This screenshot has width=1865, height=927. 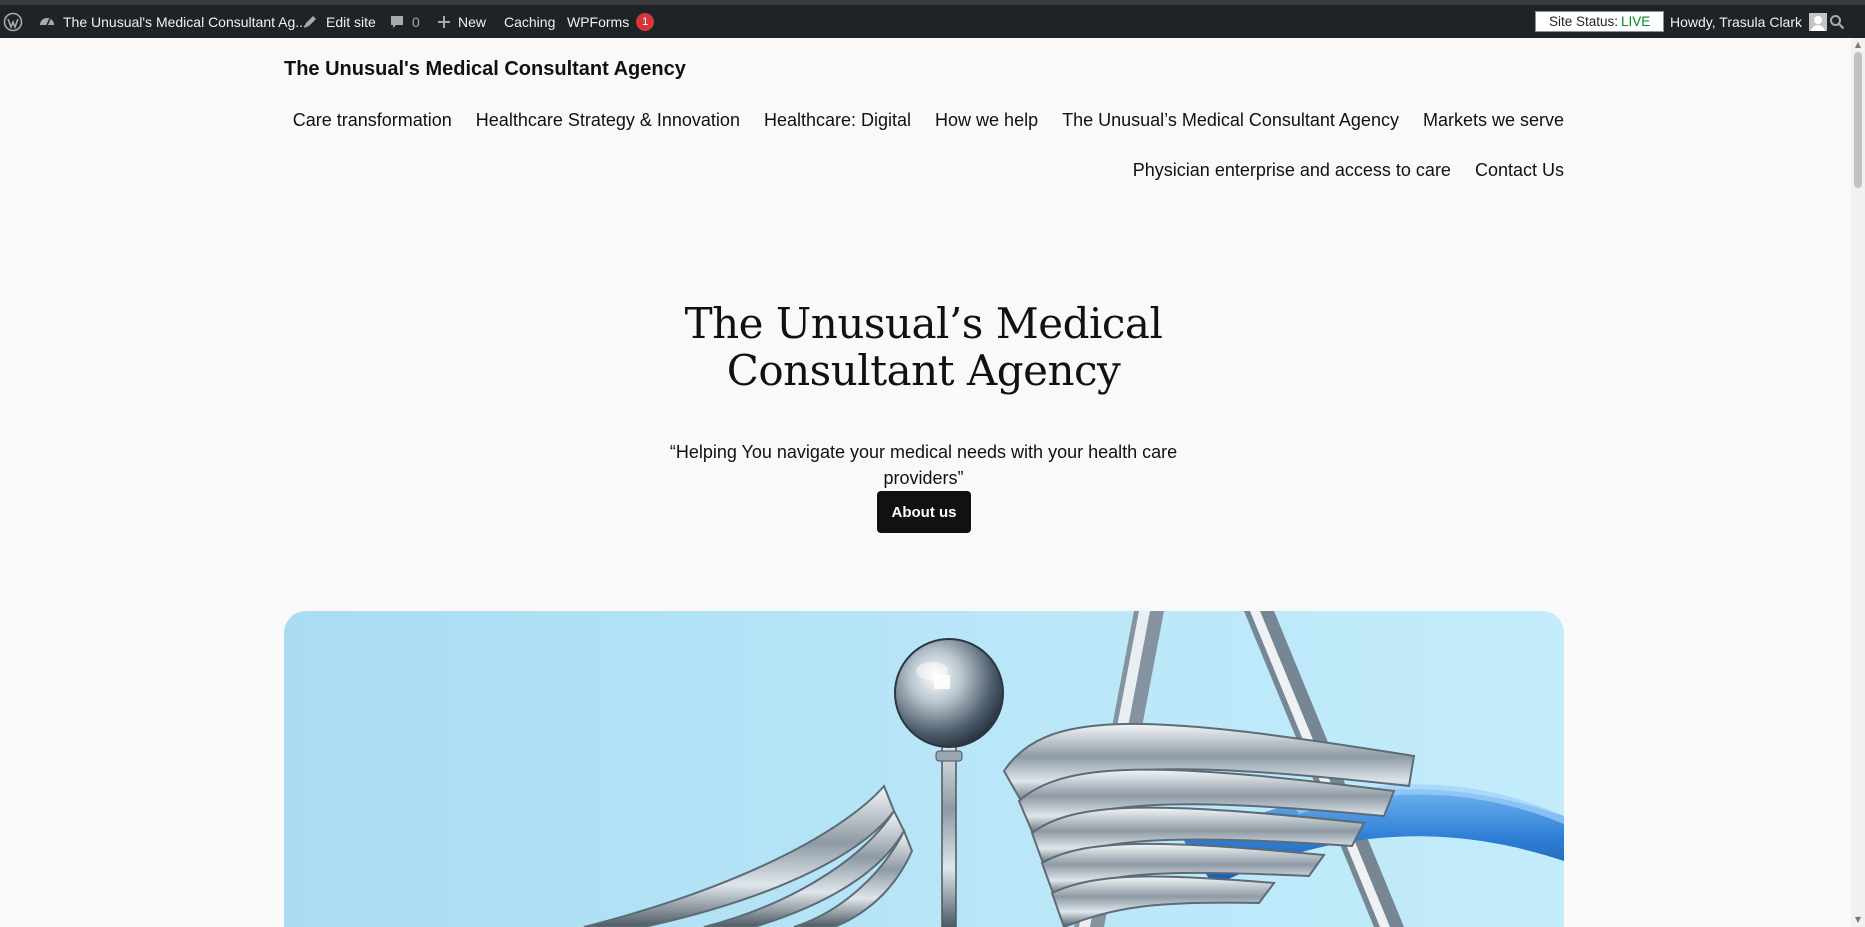 What do you see at coordinates (608, 127) in the screenshot?
I see `nav-item-healthcare-strategy: Healthcare Strategy & Innovation` at bounding box center [608, 127].